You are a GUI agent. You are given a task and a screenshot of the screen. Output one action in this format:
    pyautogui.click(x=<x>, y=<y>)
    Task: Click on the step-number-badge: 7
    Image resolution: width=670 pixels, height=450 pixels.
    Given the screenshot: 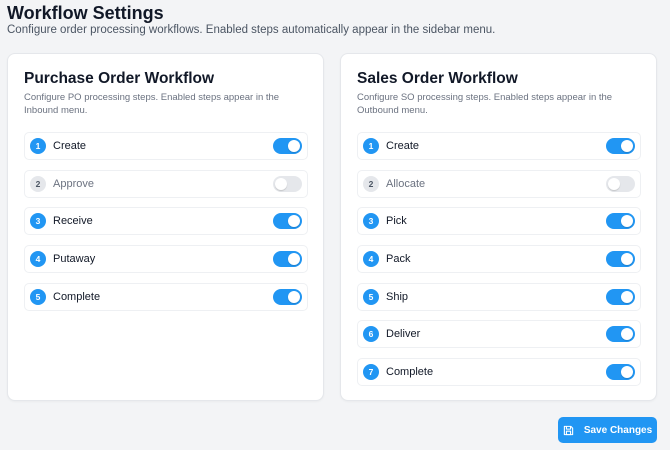 What is the action you would take?
    pyautogui.click(x=371, y=372)
    